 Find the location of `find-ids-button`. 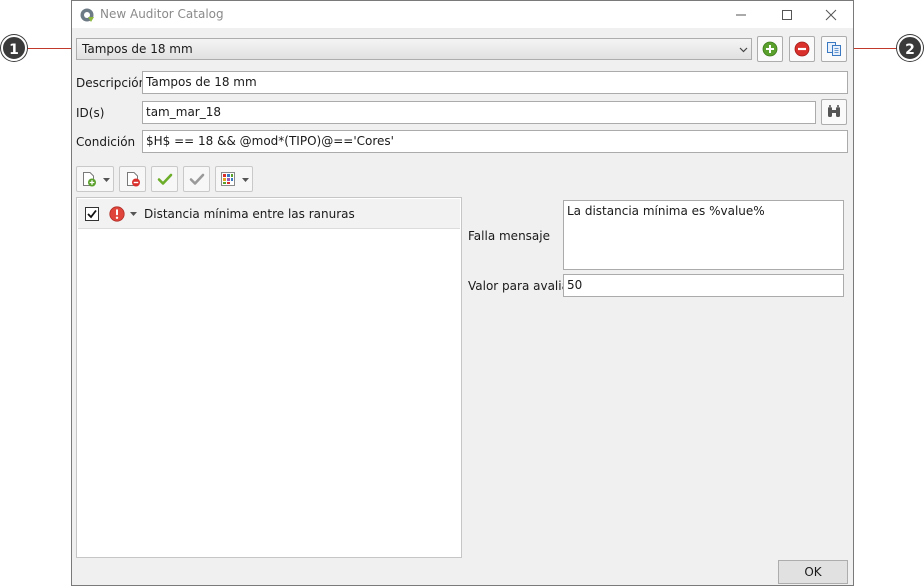

find-ids-button is located at coordinates (834, 112).